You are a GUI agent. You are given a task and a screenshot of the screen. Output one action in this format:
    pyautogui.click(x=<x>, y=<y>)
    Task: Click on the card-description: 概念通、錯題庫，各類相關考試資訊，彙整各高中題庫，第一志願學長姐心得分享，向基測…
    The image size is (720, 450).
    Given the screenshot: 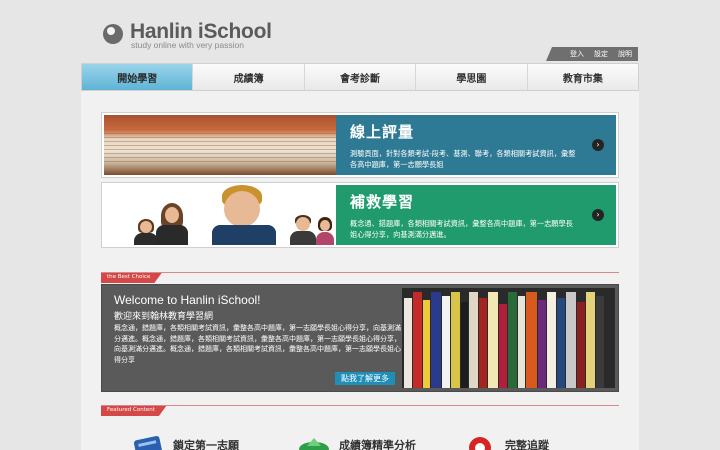 What is the action you would take?
    pyautogui.click(x=461, y=229)
    